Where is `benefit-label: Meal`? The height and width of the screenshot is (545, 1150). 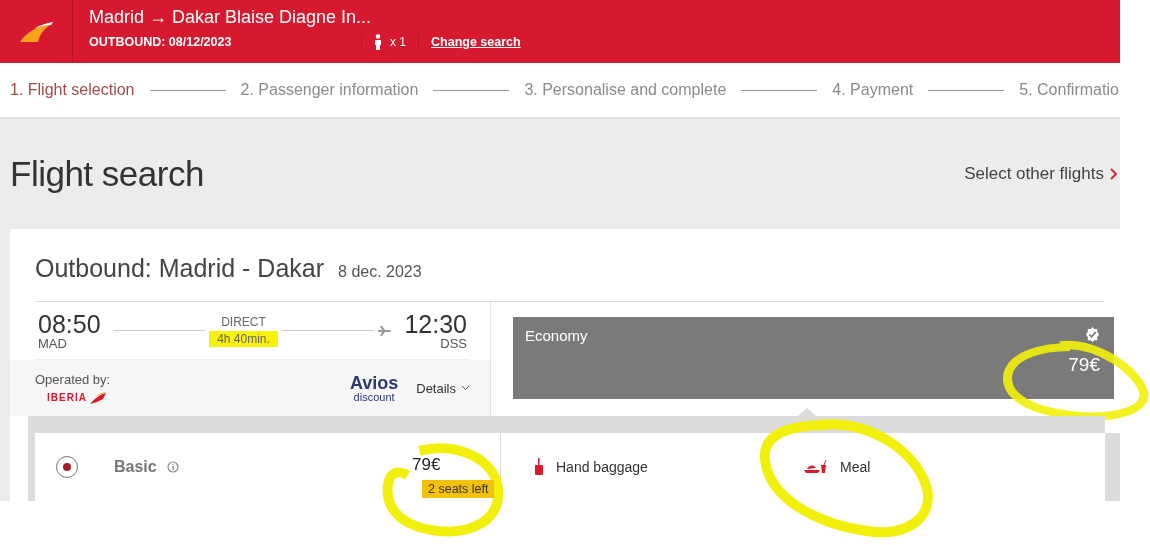
benefit-label: Meal is located at coordinates (855, 467).